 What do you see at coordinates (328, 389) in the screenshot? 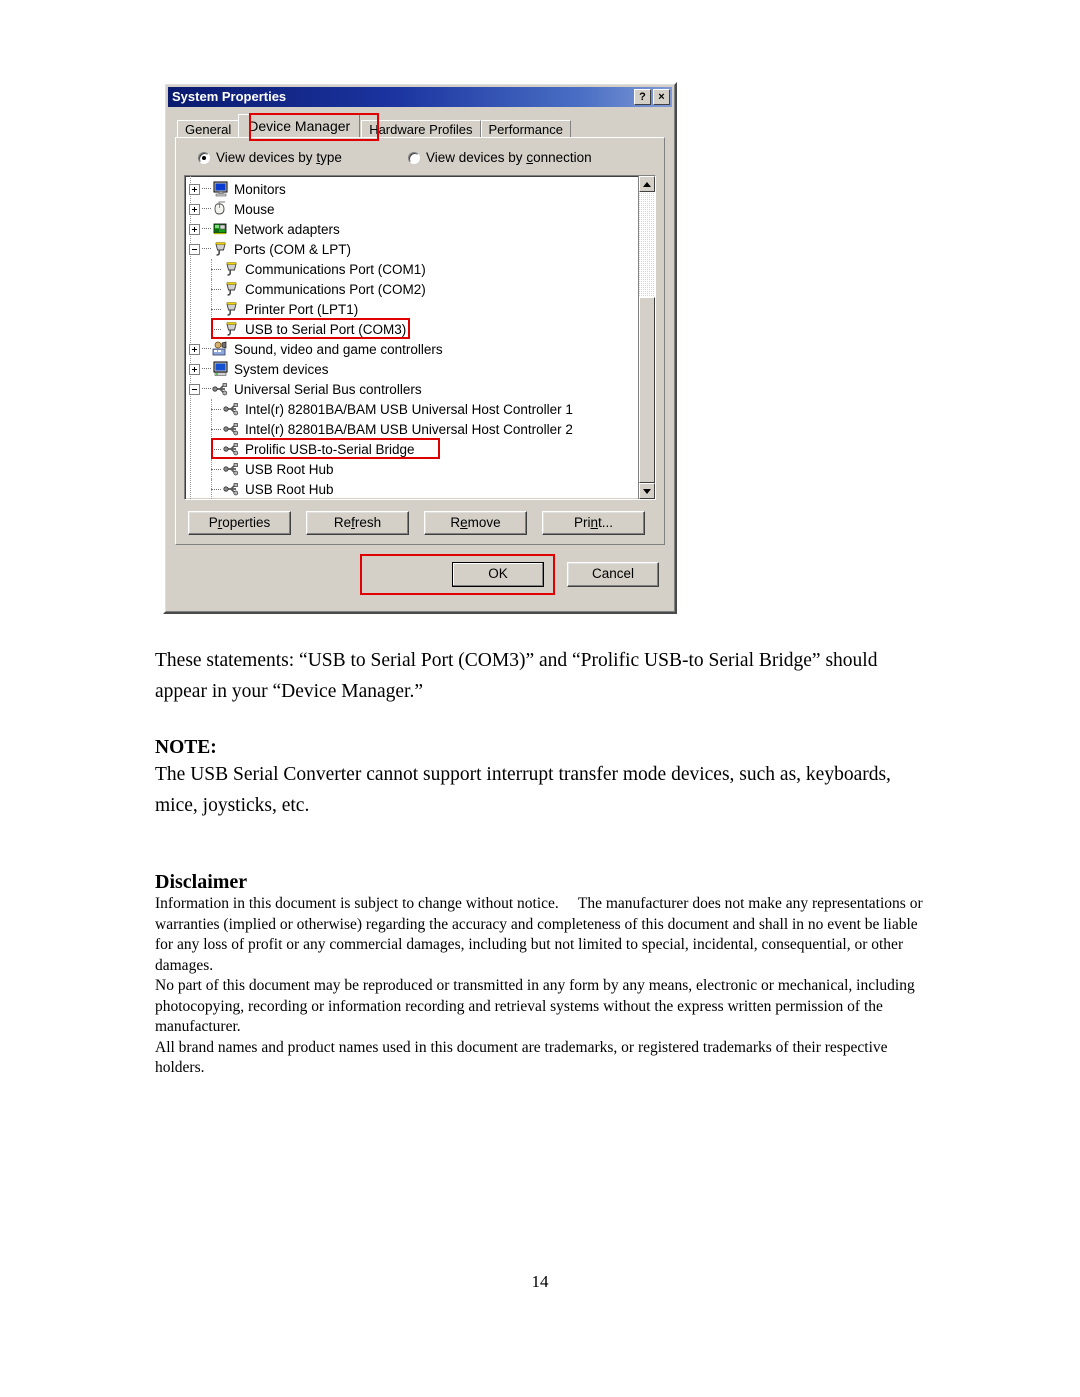
I see `tree-item-label: Universal Serial Bus controllers` at bounding box center [328, 389].